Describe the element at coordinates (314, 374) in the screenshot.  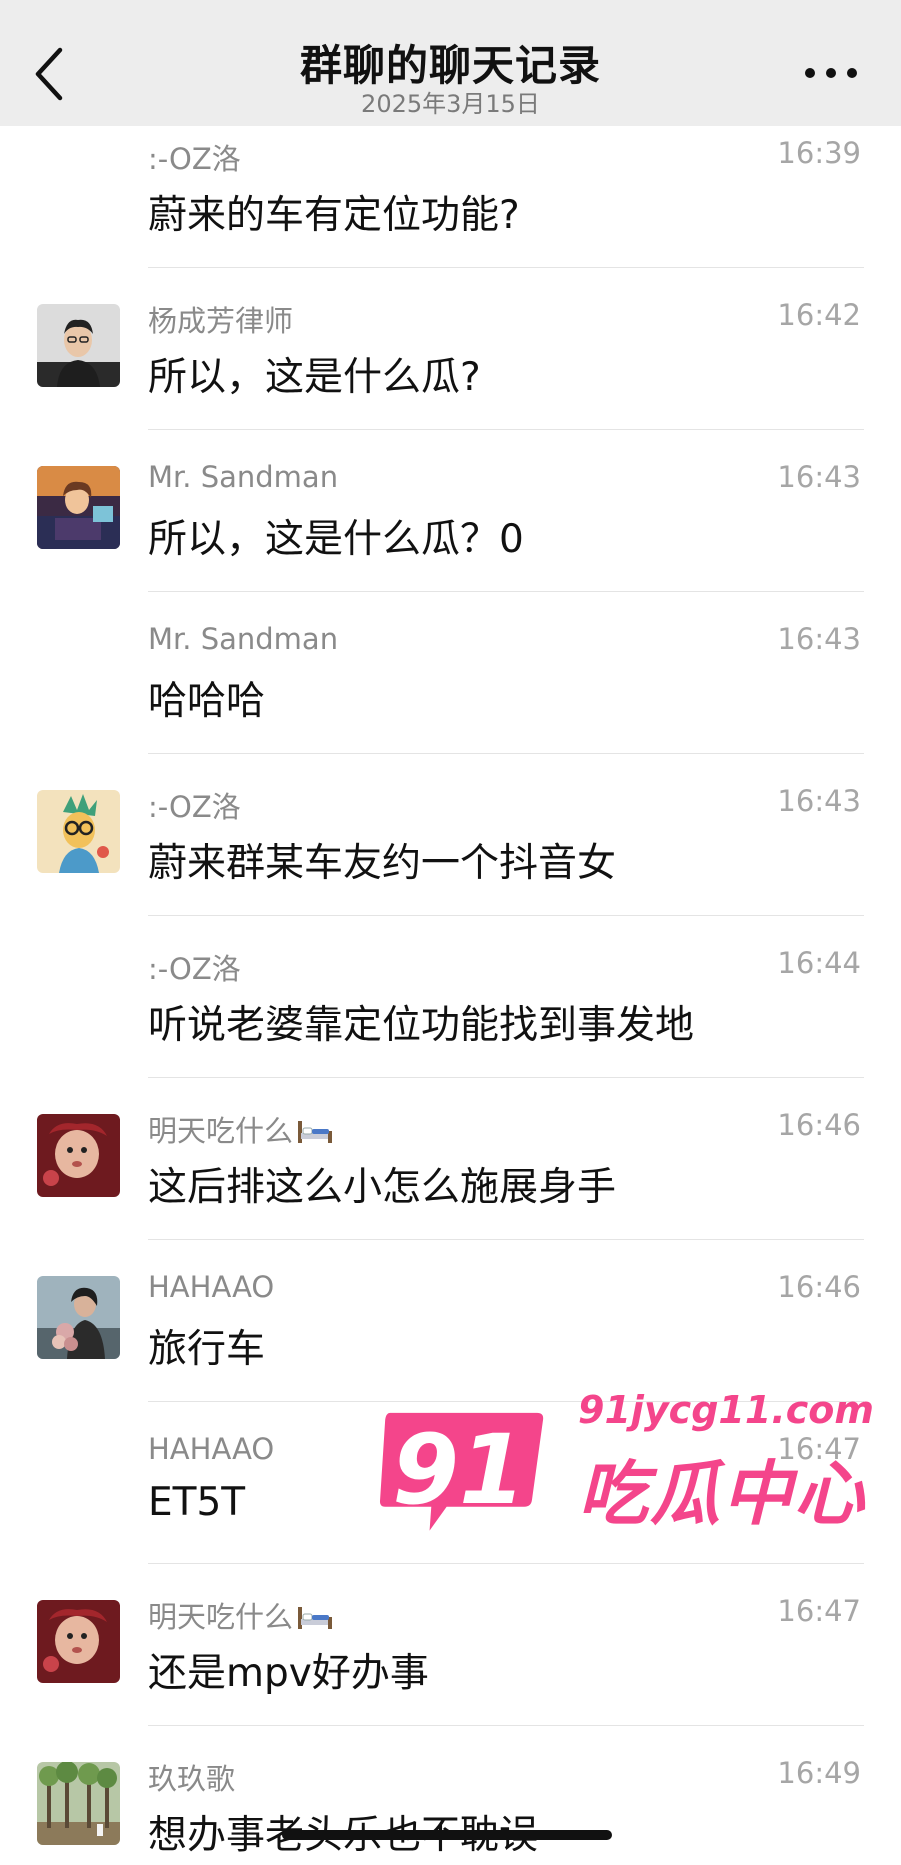
I see `message-text: 所以，这是什么瓜?` at that location.